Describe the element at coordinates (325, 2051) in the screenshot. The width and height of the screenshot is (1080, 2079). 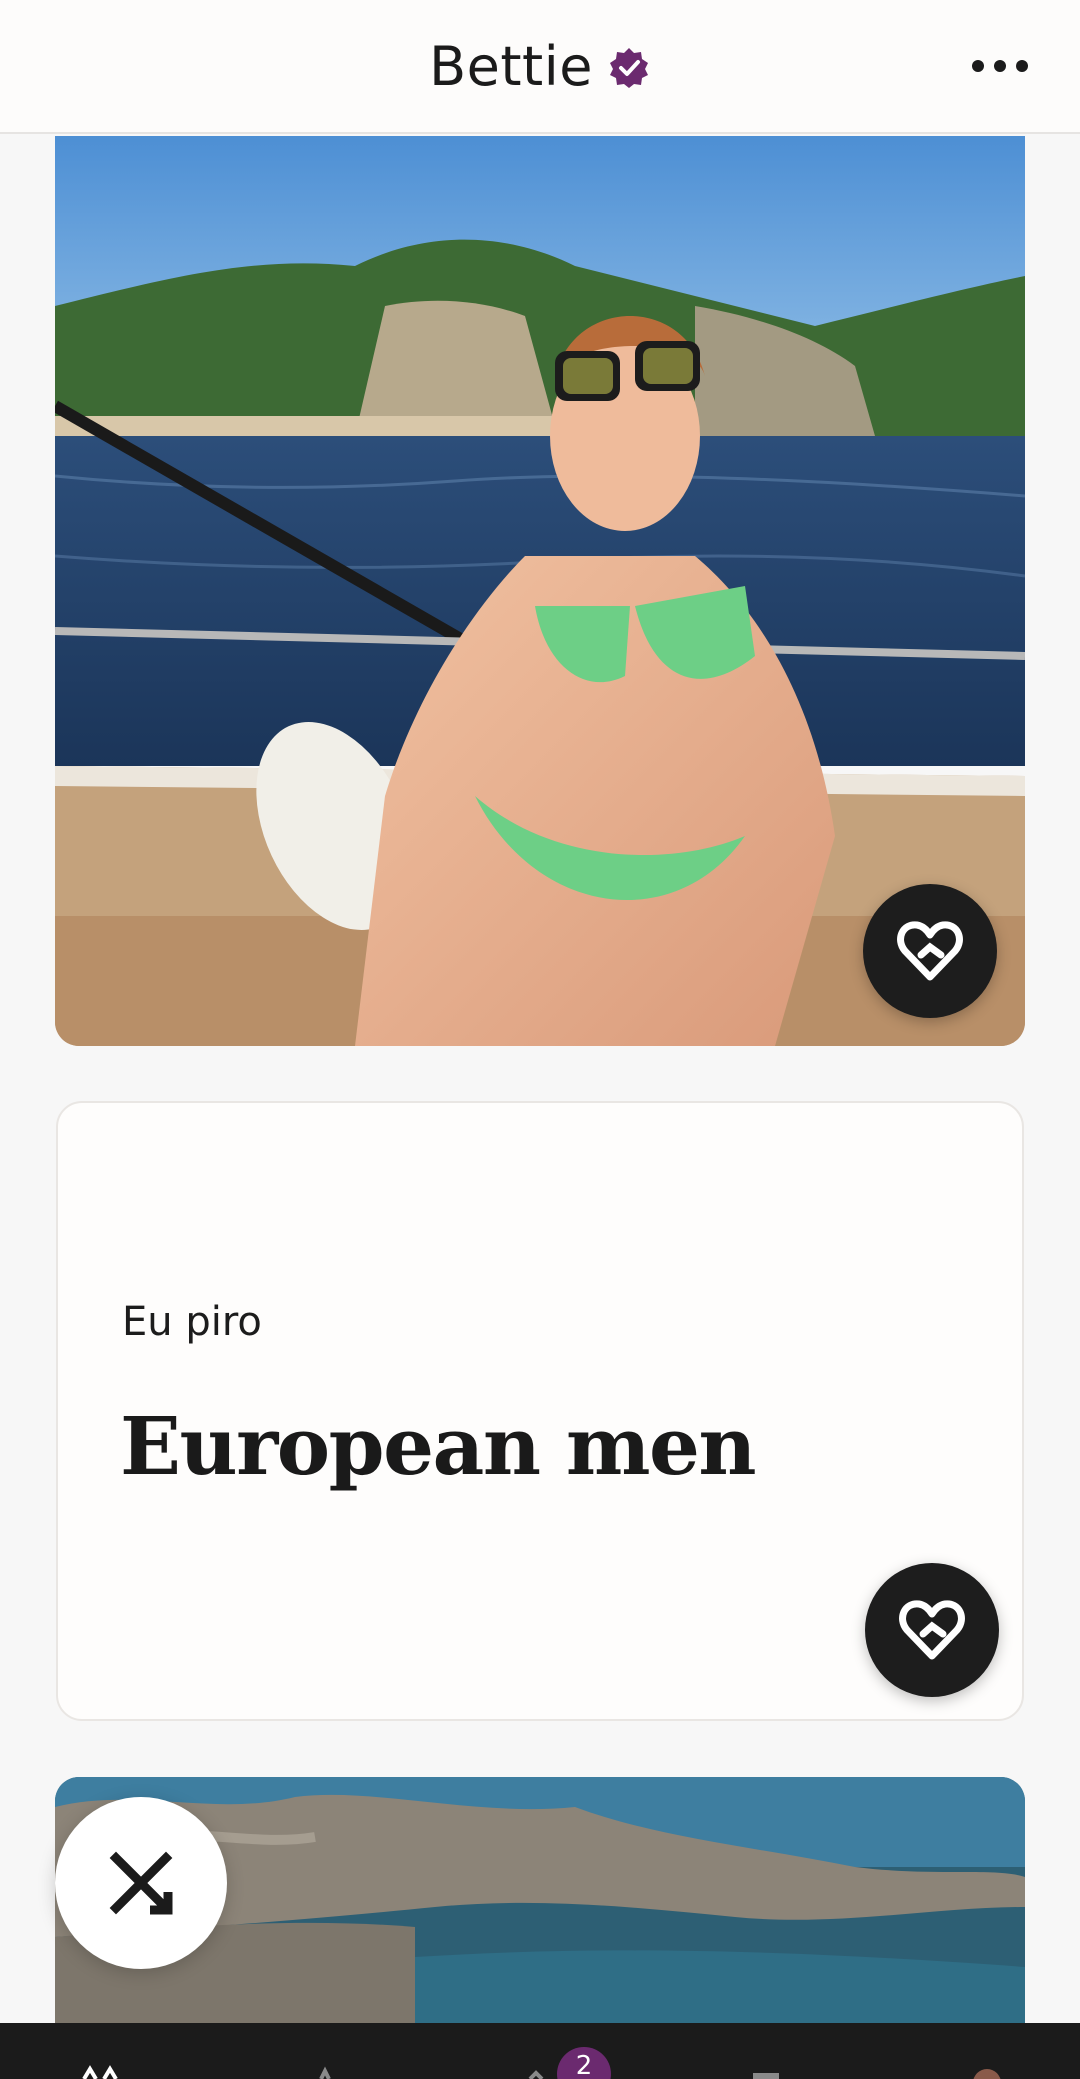
I see `nav-standouts` at that location.